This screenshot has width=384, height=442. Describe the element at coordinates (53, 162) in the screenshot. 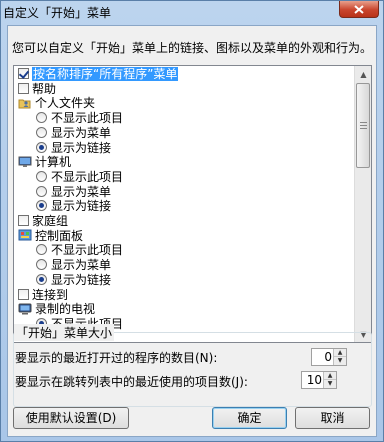

I see `list-item-label: 计算机` at that location.